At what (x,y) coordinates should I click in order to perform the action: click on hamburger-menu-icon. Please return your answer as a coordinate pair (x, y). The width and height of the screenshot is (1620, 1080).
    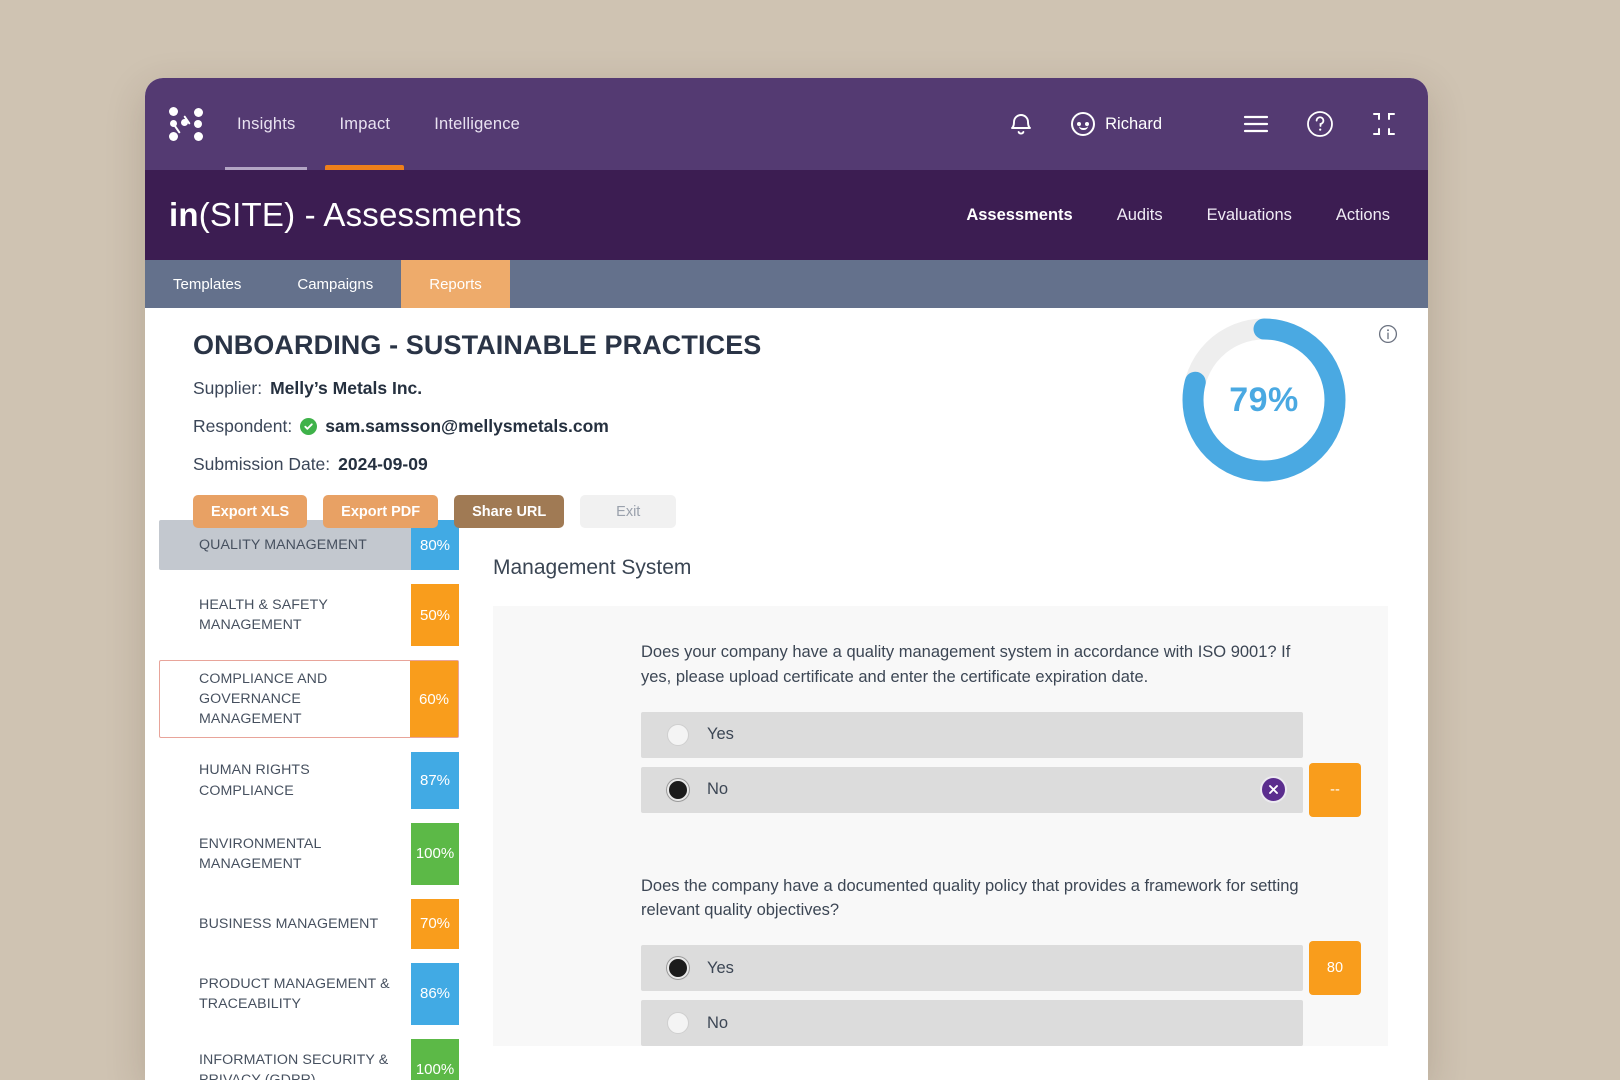
    Looking at the image, I should click on (1256, 124).